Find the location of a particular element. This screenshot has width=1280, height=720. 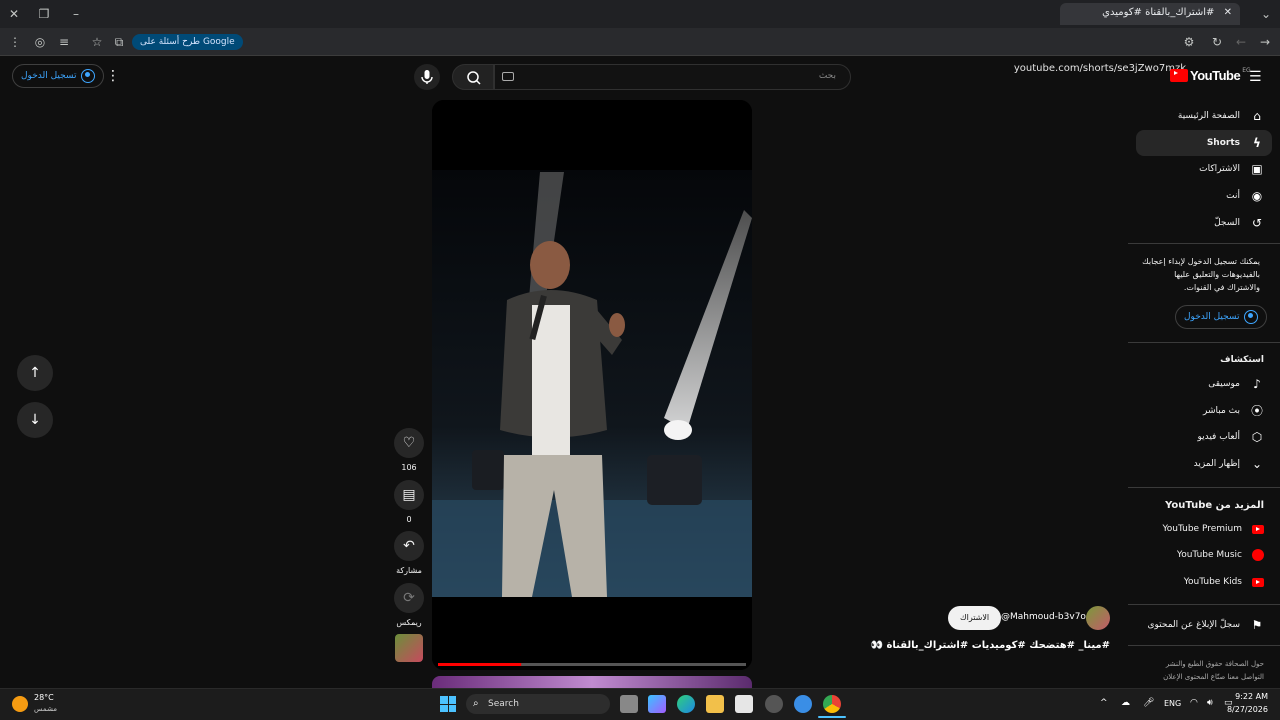

channel-name: @Mahmoud-b3v7o is located at coordinates (1043, 617).